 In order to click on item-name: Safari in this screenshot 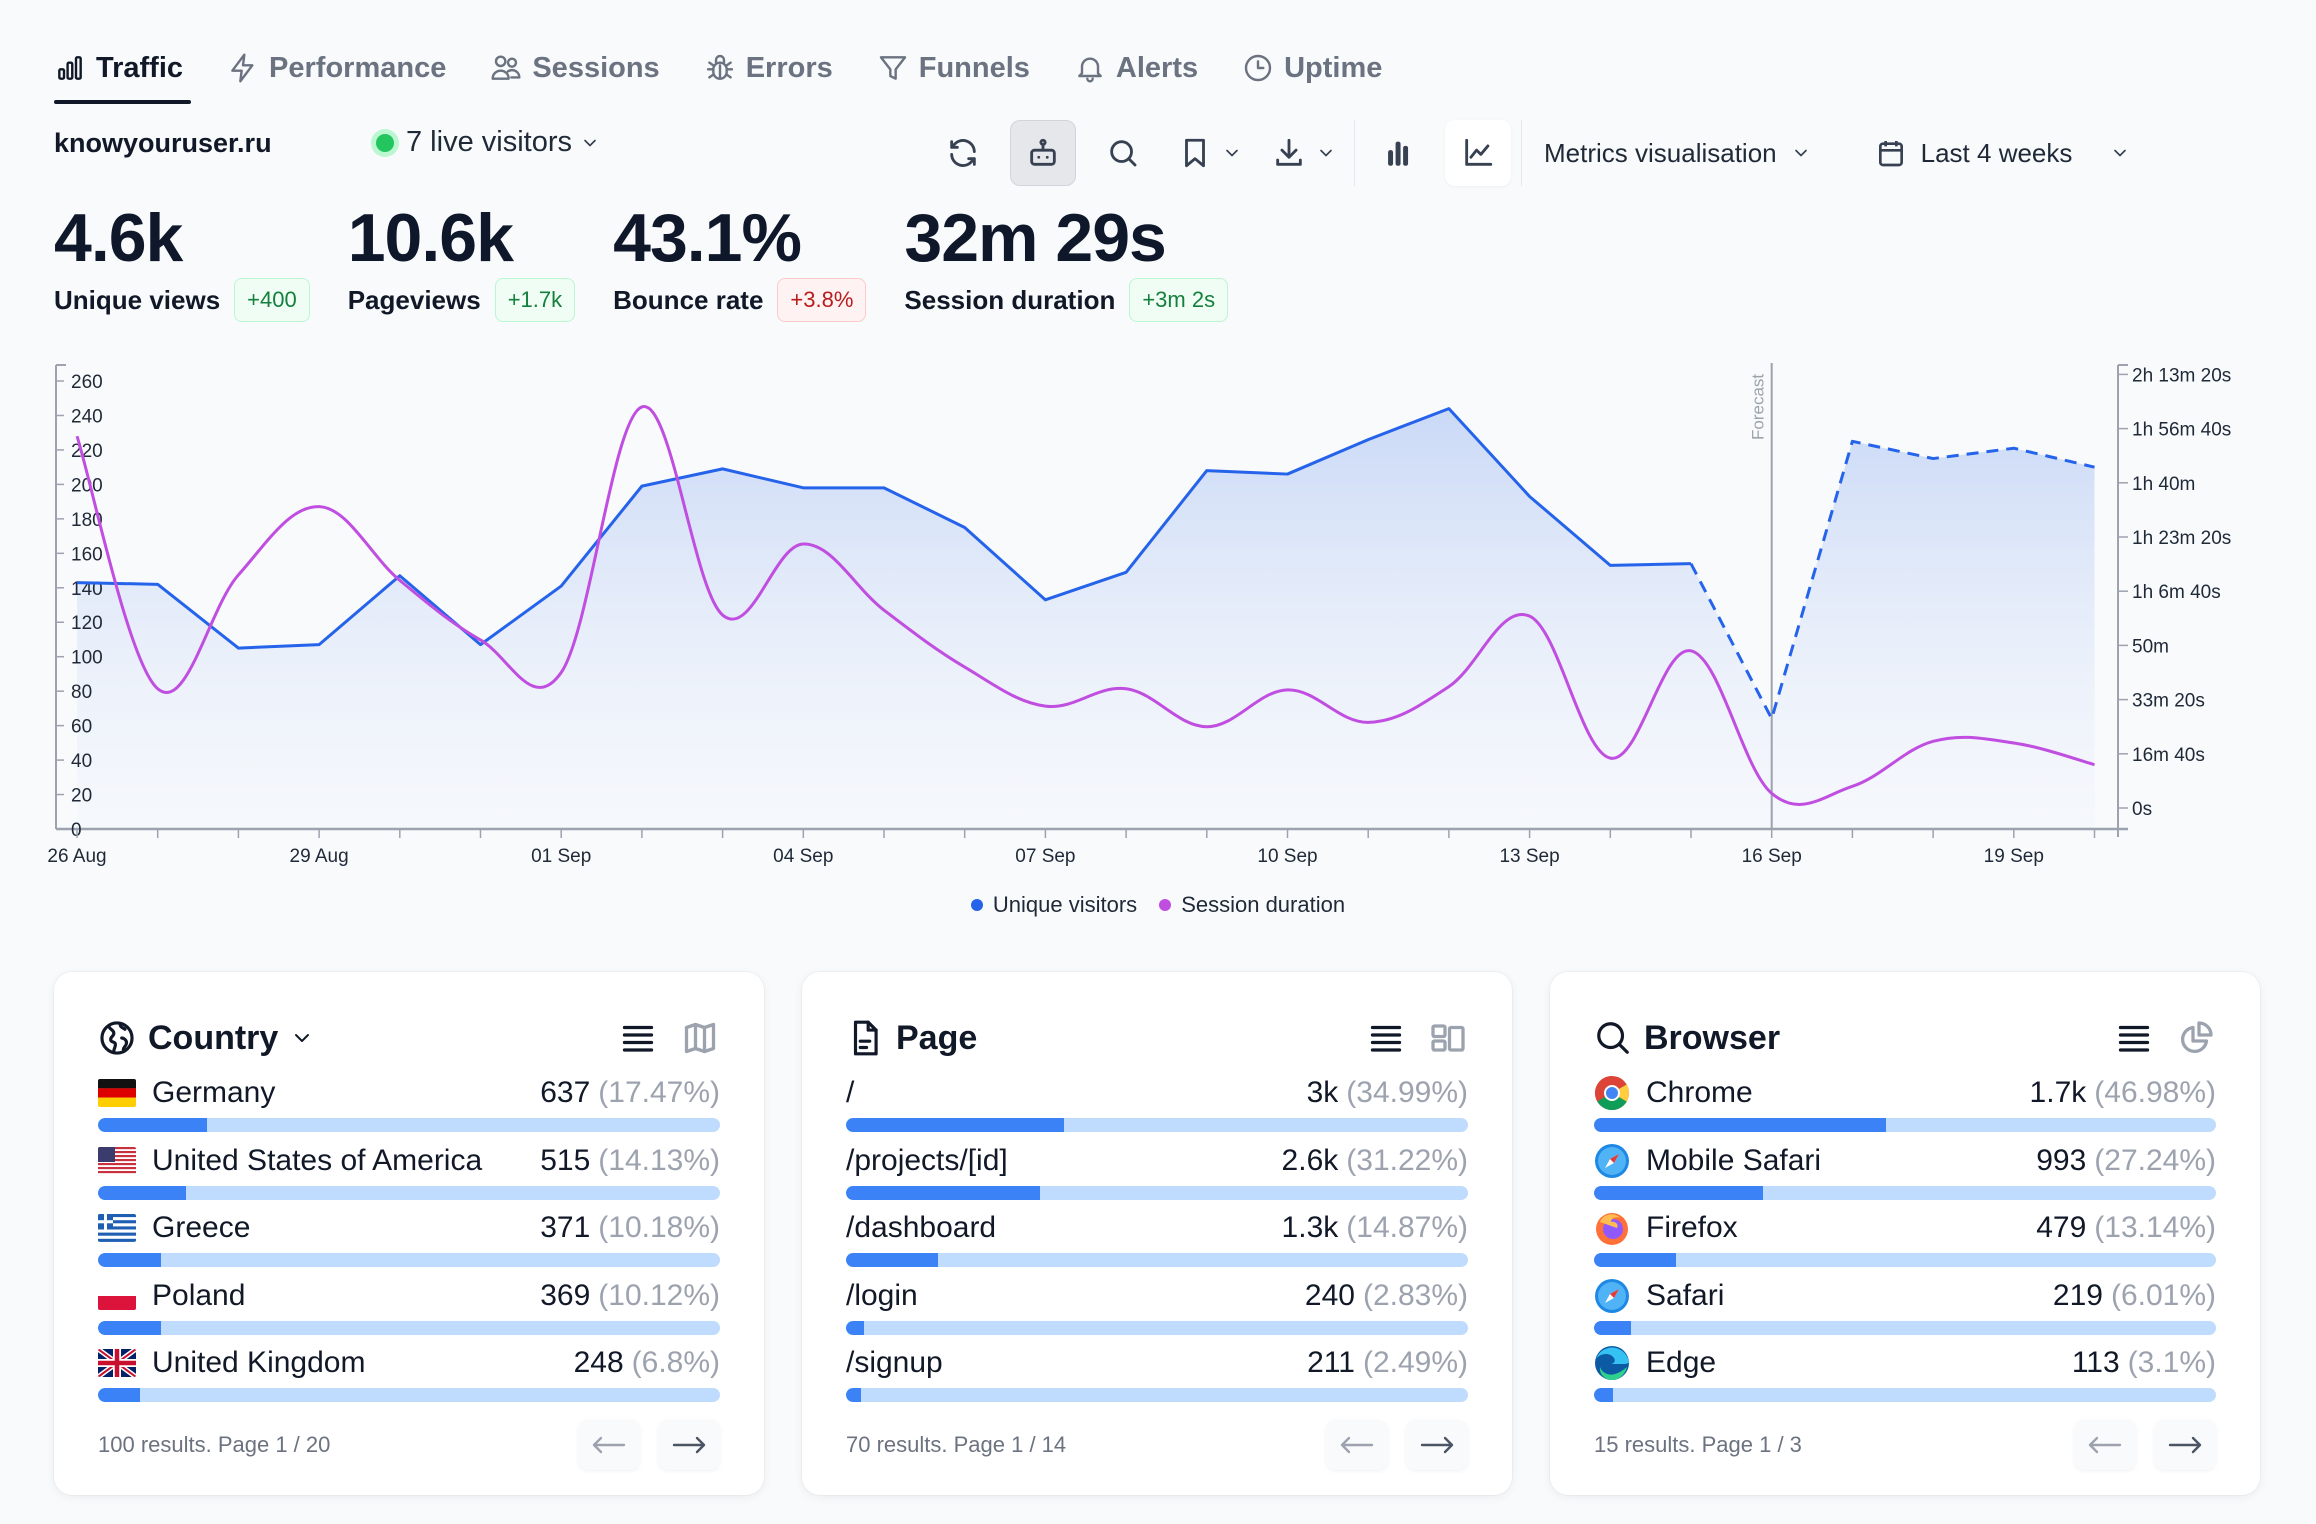, I will do `click(1685, 1295)`.